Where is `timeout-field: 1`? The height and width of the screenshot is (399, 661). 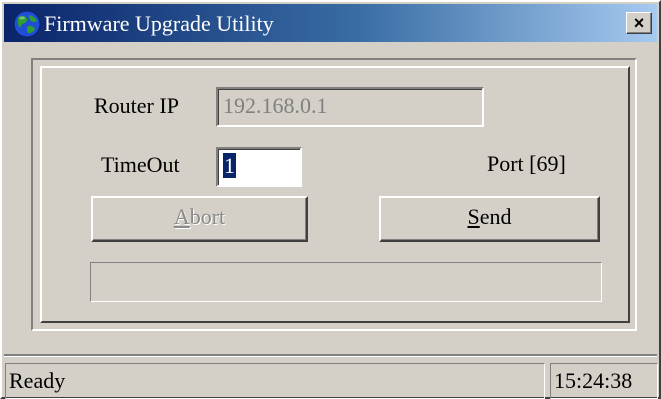 timeout-field: 1 is located at coordinates (259, 167).